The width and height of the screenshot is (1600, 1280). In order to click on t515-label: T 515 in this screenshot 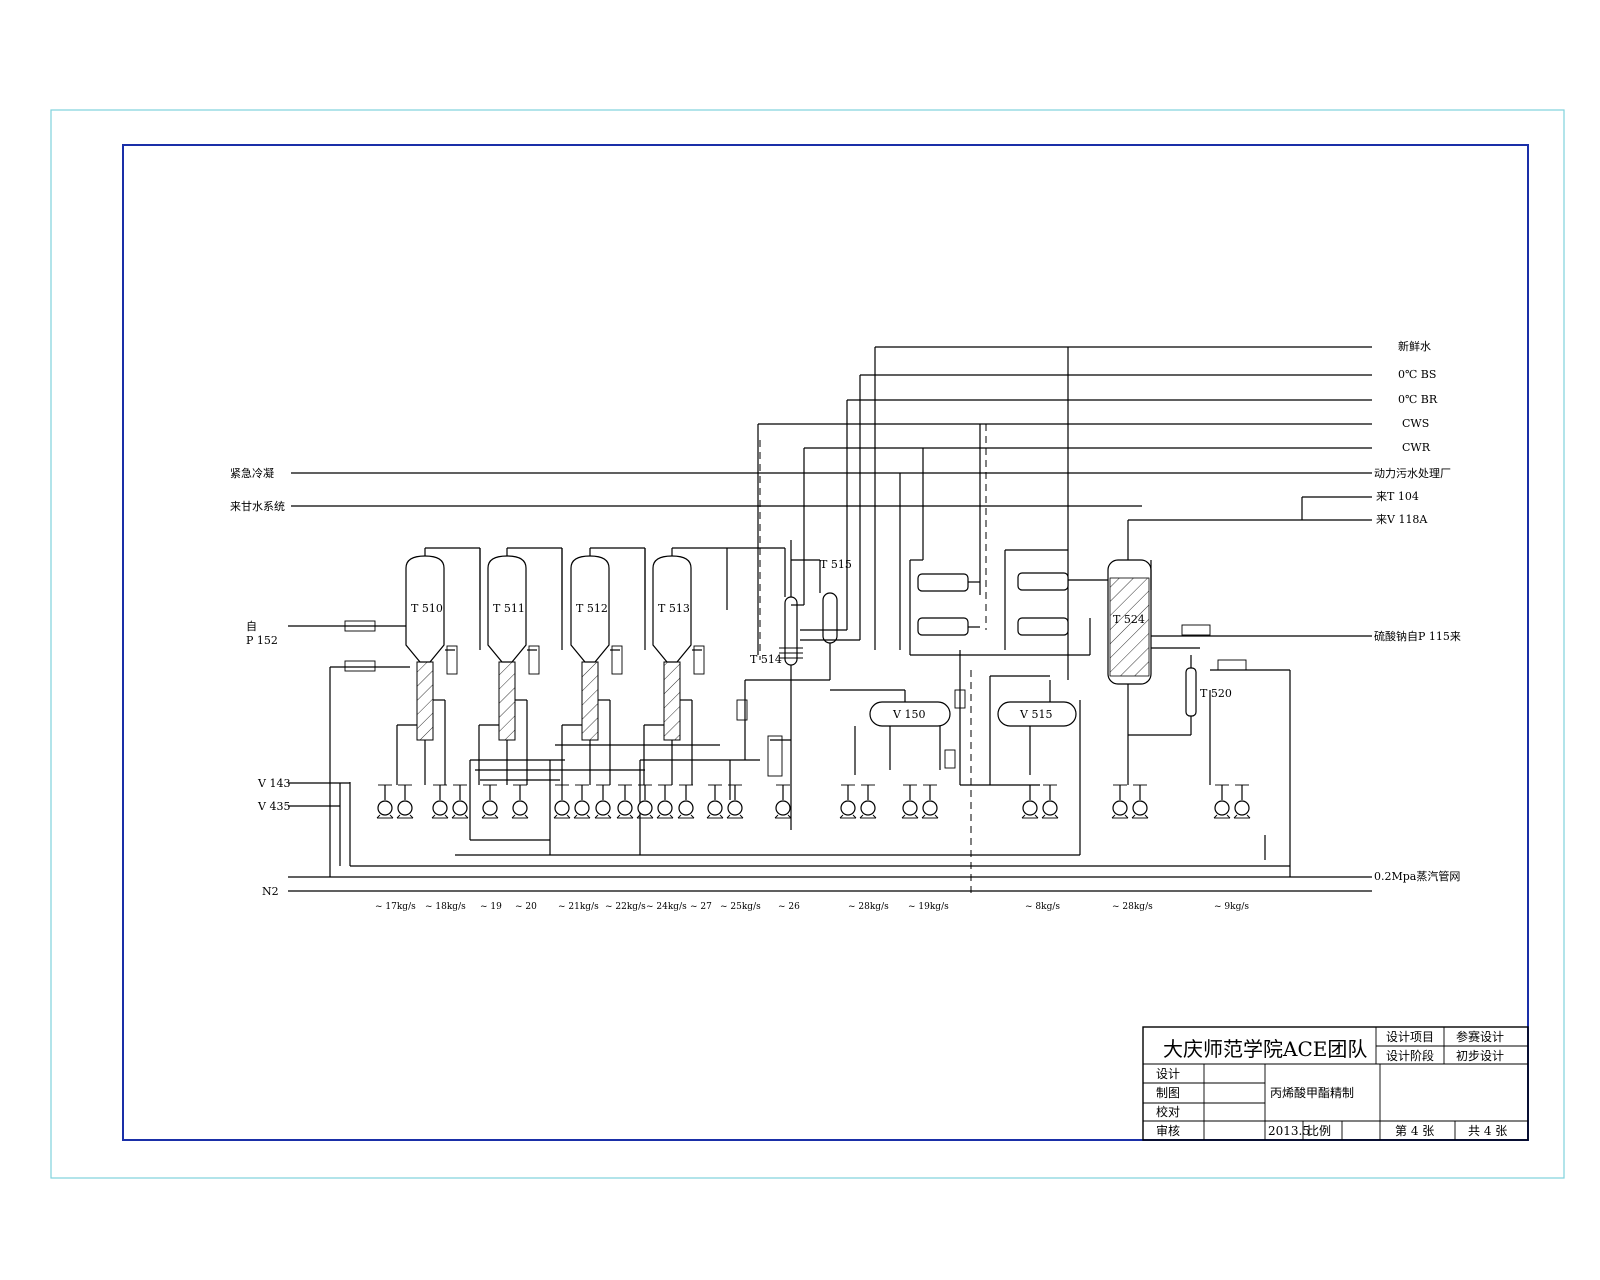, I will do `click(836, 564)`.